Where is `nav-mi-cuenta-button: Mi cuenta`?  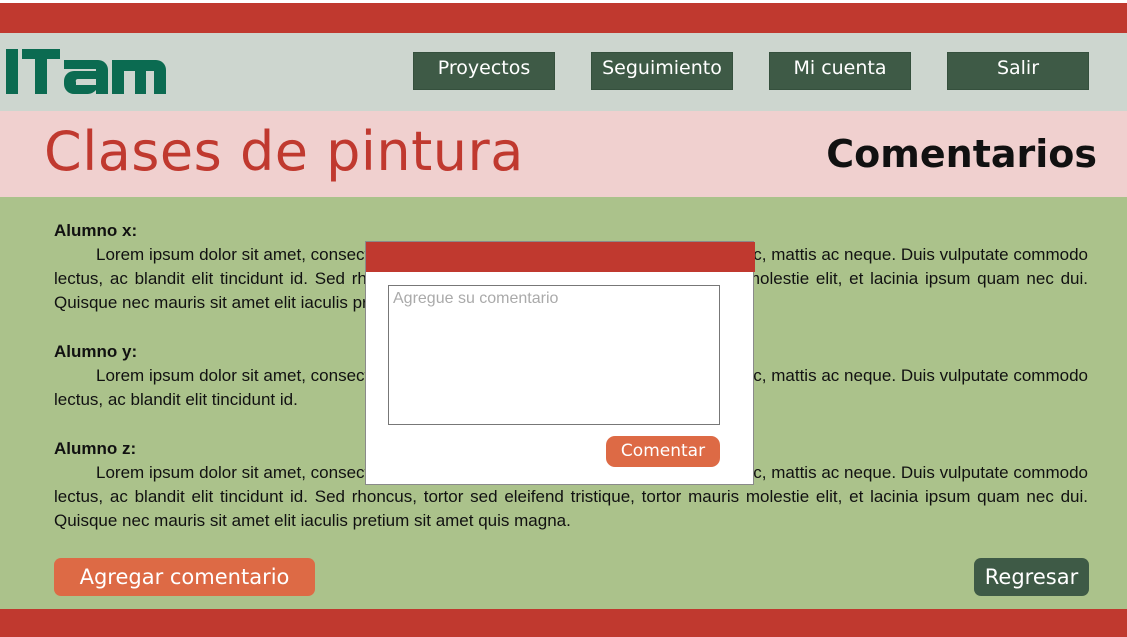
nav-mi-cuenta-button: Mi cuenta is located at coordinates (840, 71).